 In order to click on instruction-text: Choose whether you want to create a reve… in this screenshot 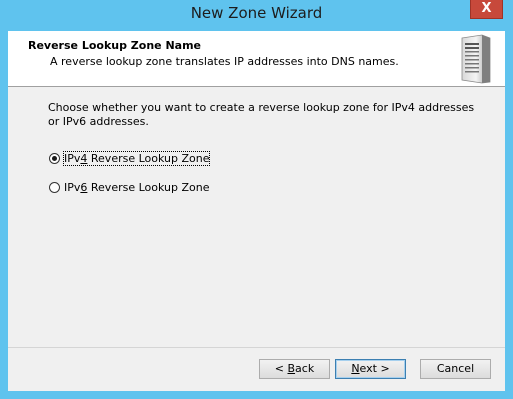, I will do `click(261, 114)`.